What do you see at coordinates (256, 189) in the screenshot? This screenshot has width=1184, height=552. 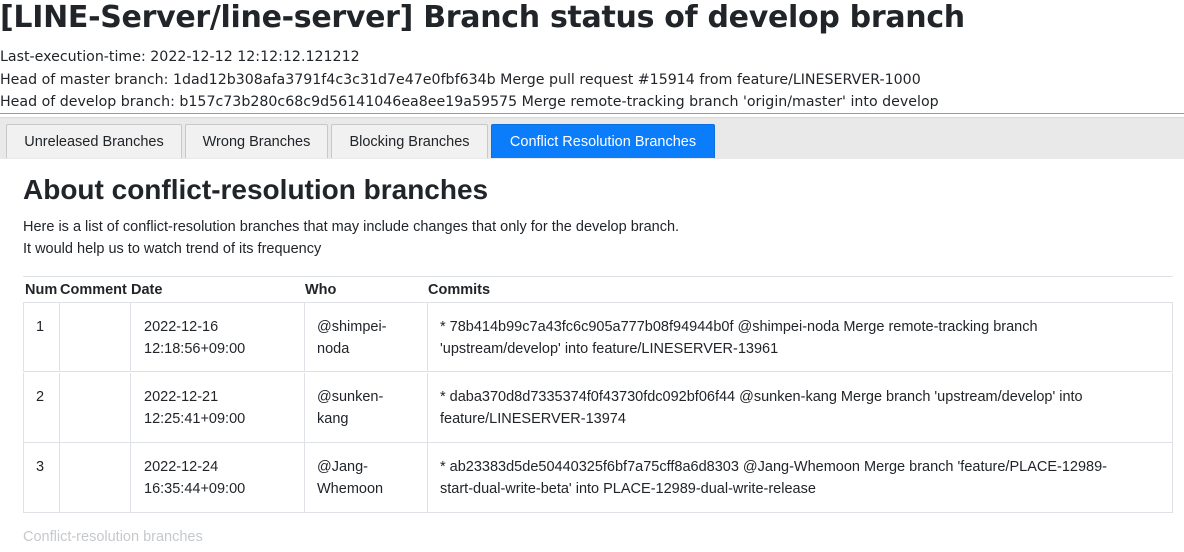 I see `section-heading: About conflict-resolution branches` at bounding box center [256, 189].